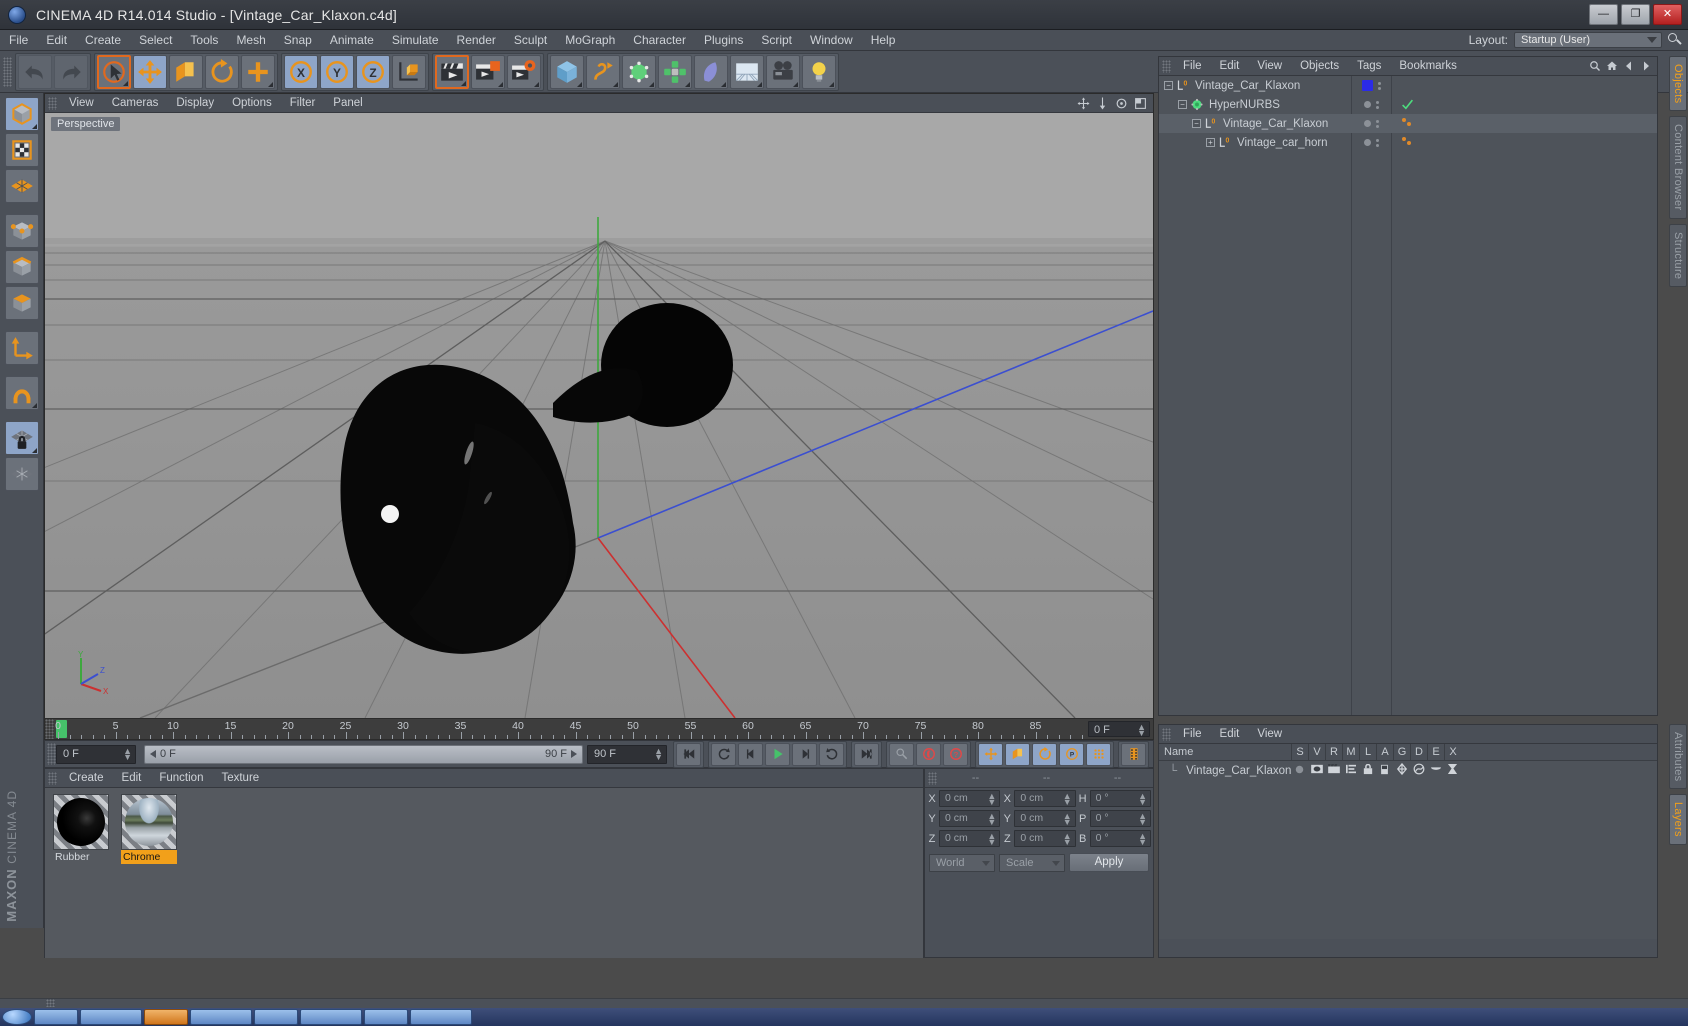 The image size is (1688, 1026). I want to click on layer-animation-icon, so click(1384, 771).